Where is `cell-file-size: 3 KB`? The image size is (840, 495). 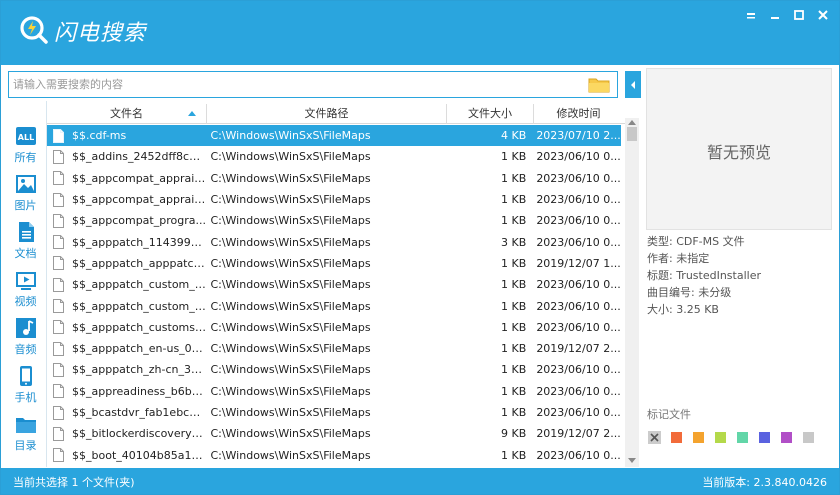 cell-file-size: 3 KB is located at coordinates (514, 242).